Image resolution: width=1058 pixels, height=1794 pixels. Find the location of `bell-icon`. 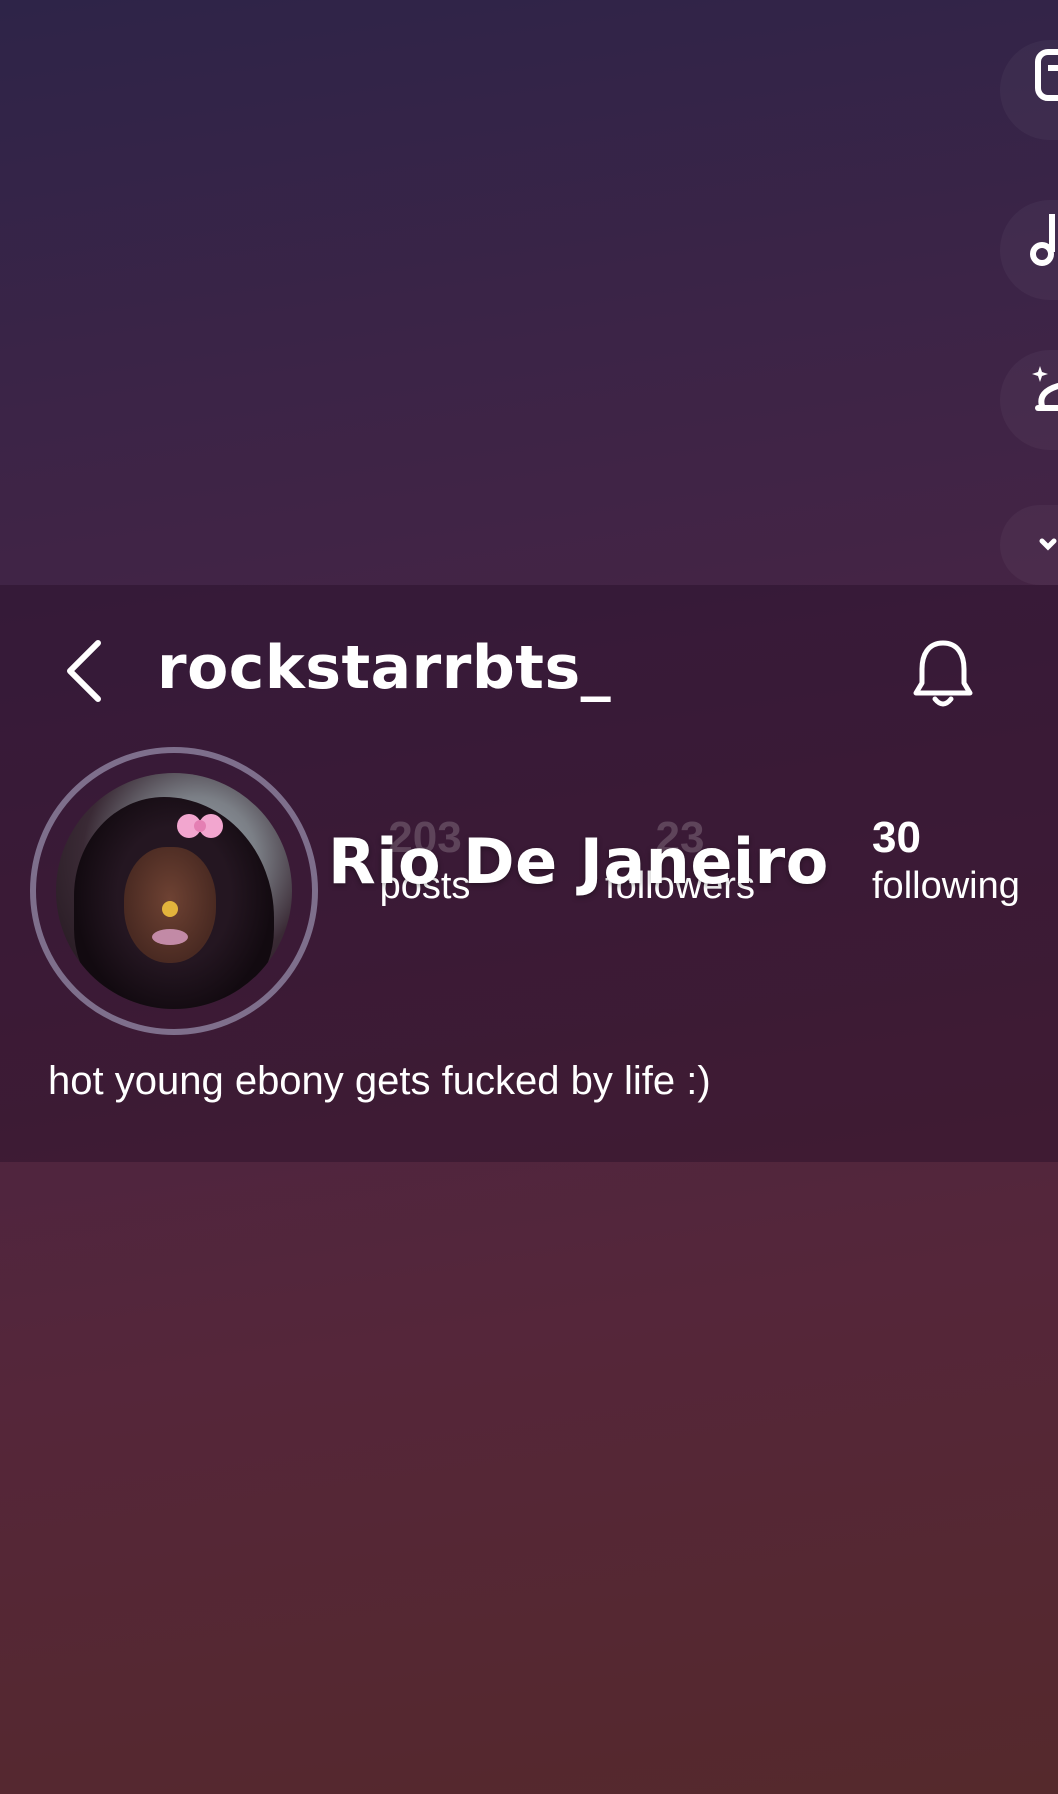

bell-icon is located at coordinates (943, 673).